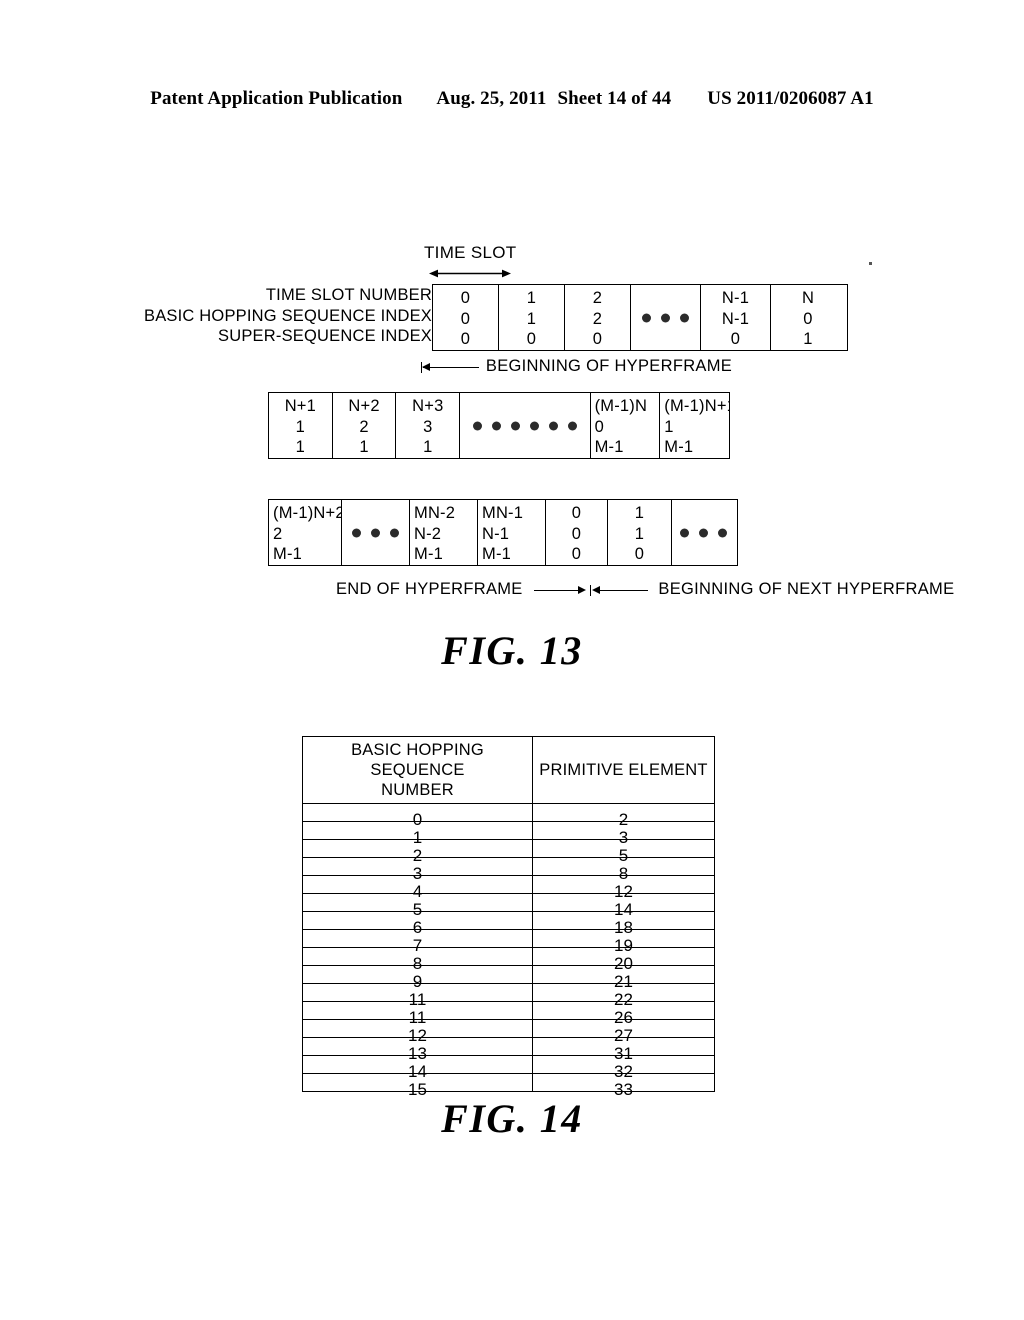  I want to click on figure-13-caption: FIG. 13, so click(512, 650).